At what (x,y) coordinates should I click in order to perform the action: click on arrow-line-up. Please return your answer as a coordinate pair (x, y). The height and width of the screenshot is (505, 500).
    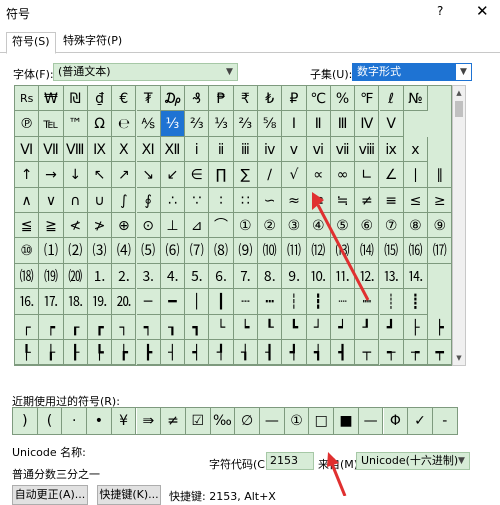
    Looking at the image, I should click on (343, 252).